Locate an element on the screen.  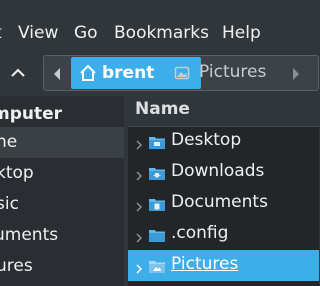
pictures-icon is located at coordinates (182, 73).